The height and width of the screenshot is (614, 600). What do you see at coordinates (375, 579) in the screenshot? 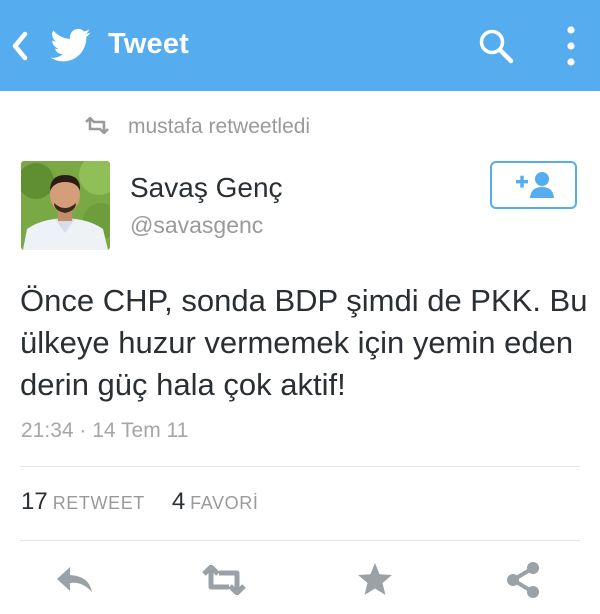
I see `favorite-star-icon` at bounding box center [375, 579].